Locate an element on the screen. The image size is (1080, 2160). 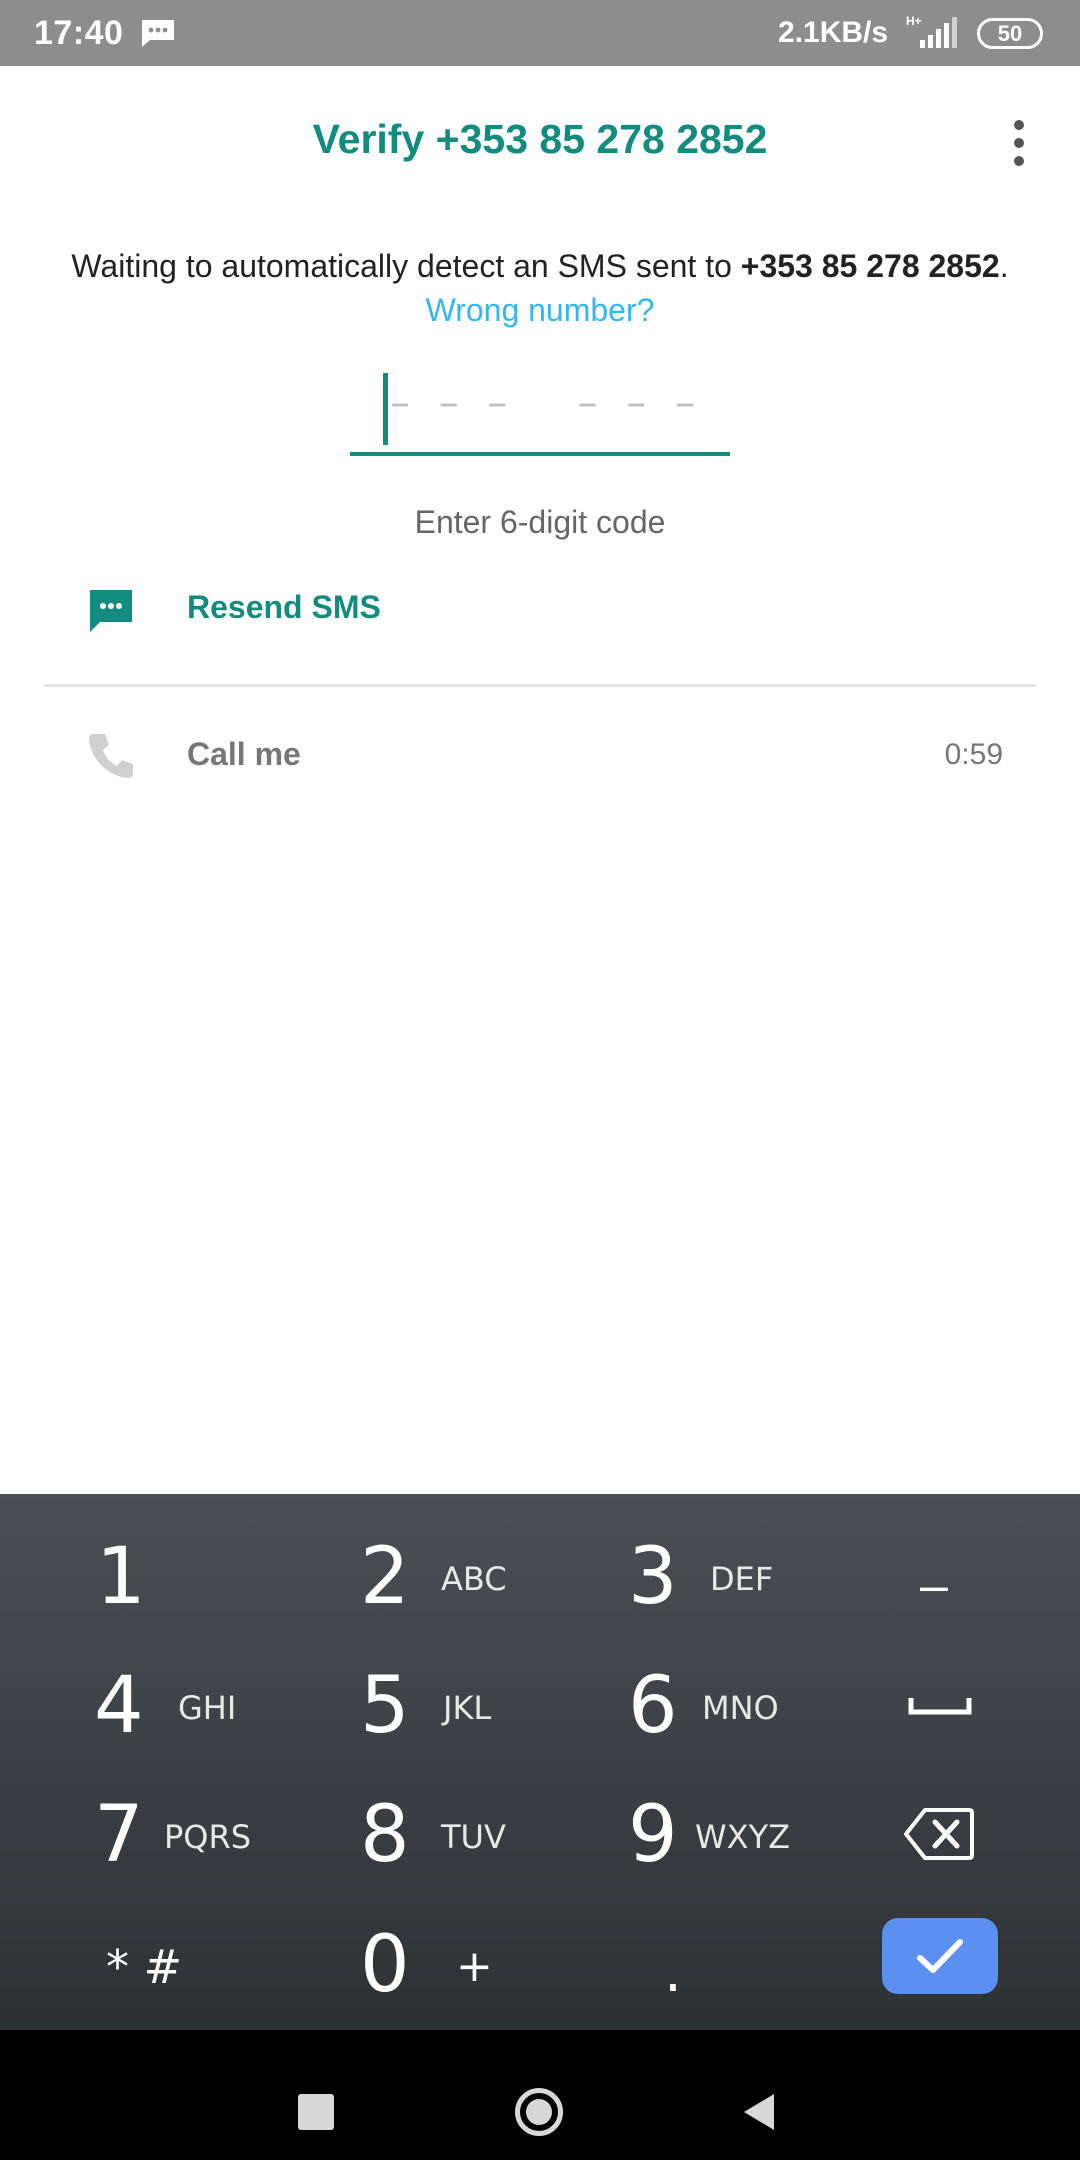
key-letters: ABC is located at coordinates (474, 1579).